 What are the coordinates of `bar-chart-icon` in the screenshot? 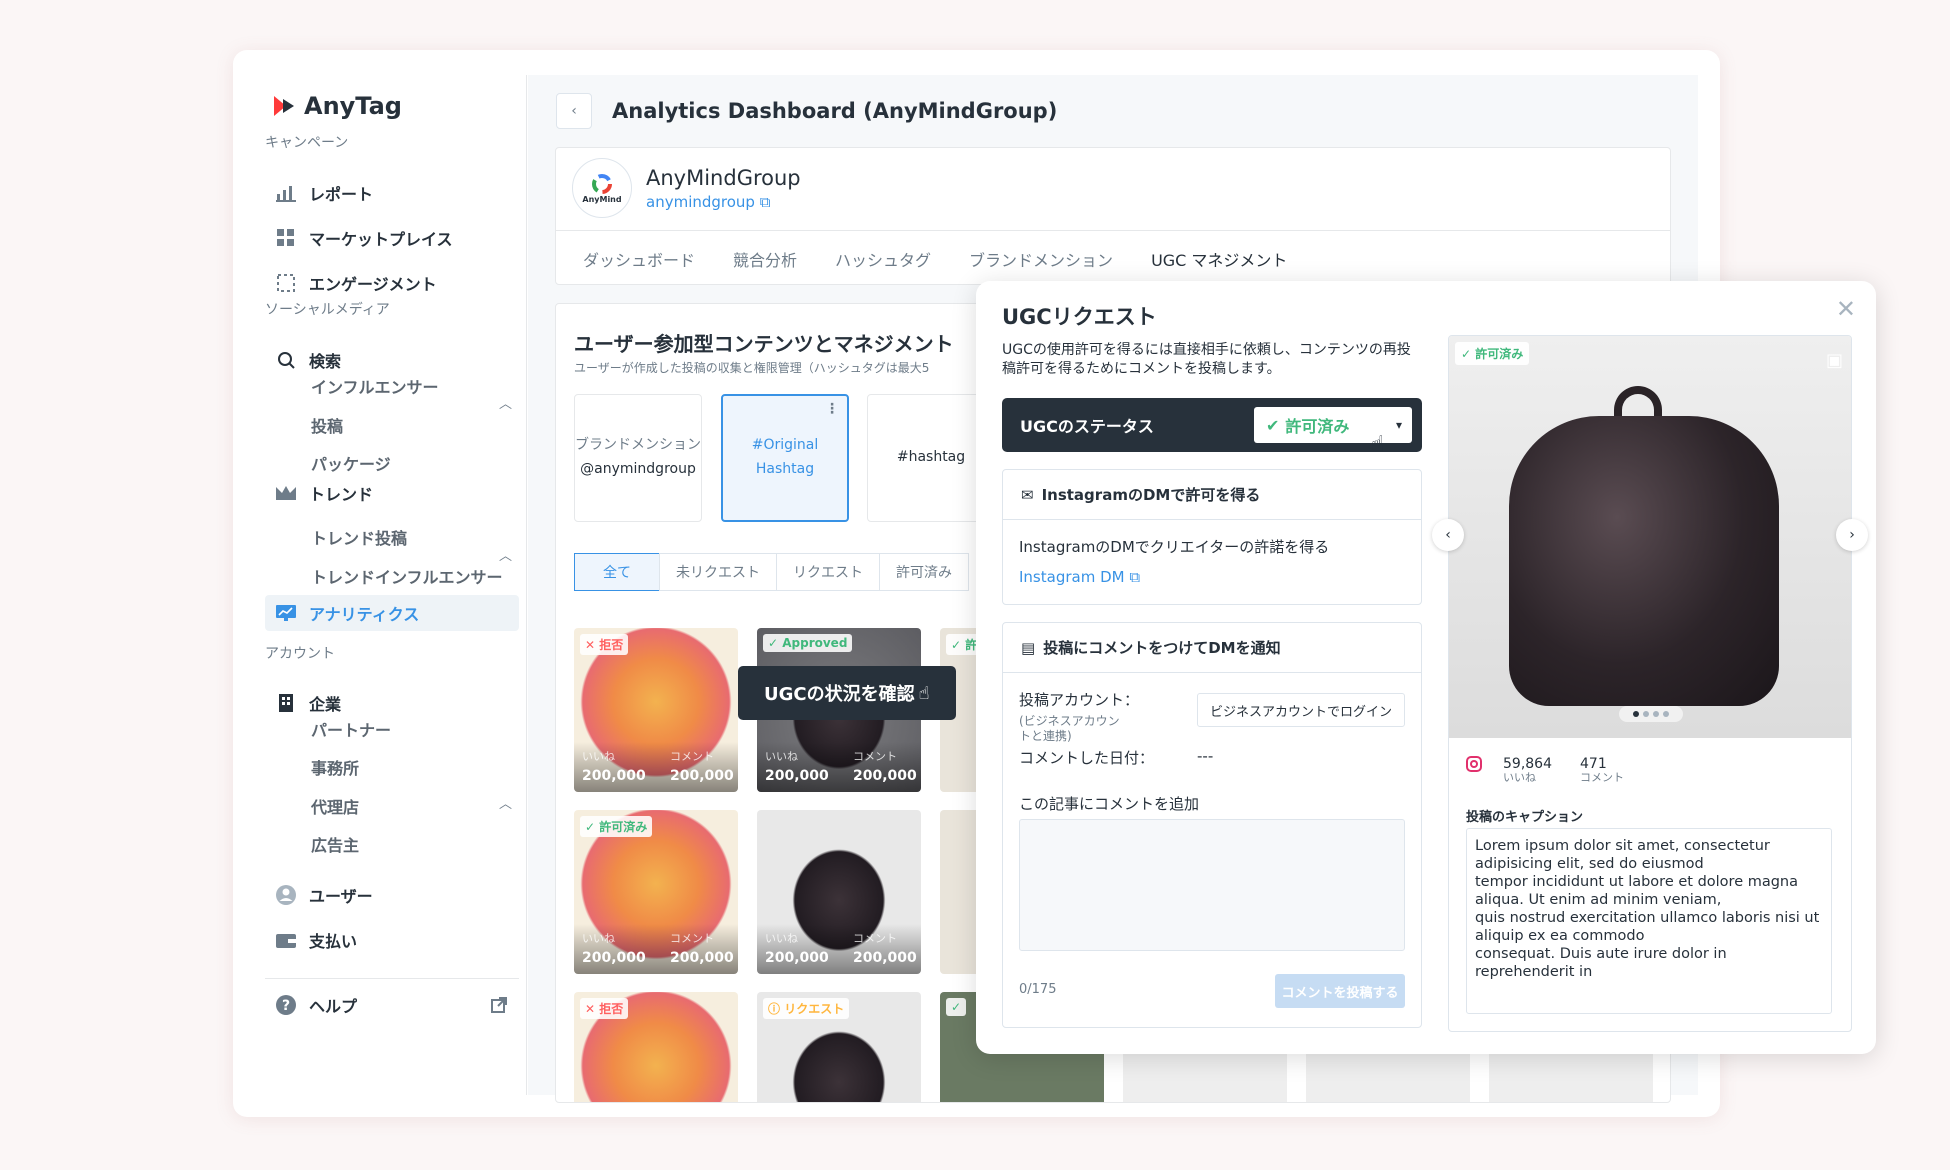 It's located at (286, 193).